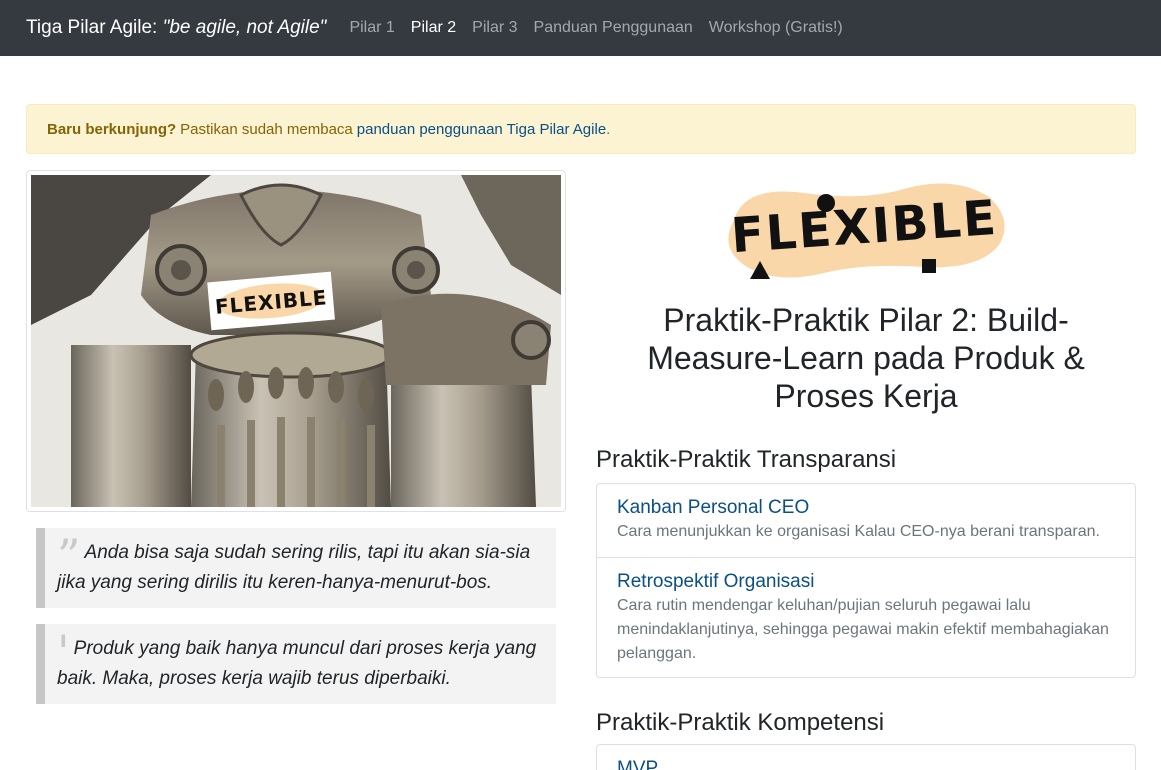  What do you see at coordinates (244, 27) in the screenshot?
I see `brand-tagline: "be agile, not Agile"` at bounding box center [244, 27].